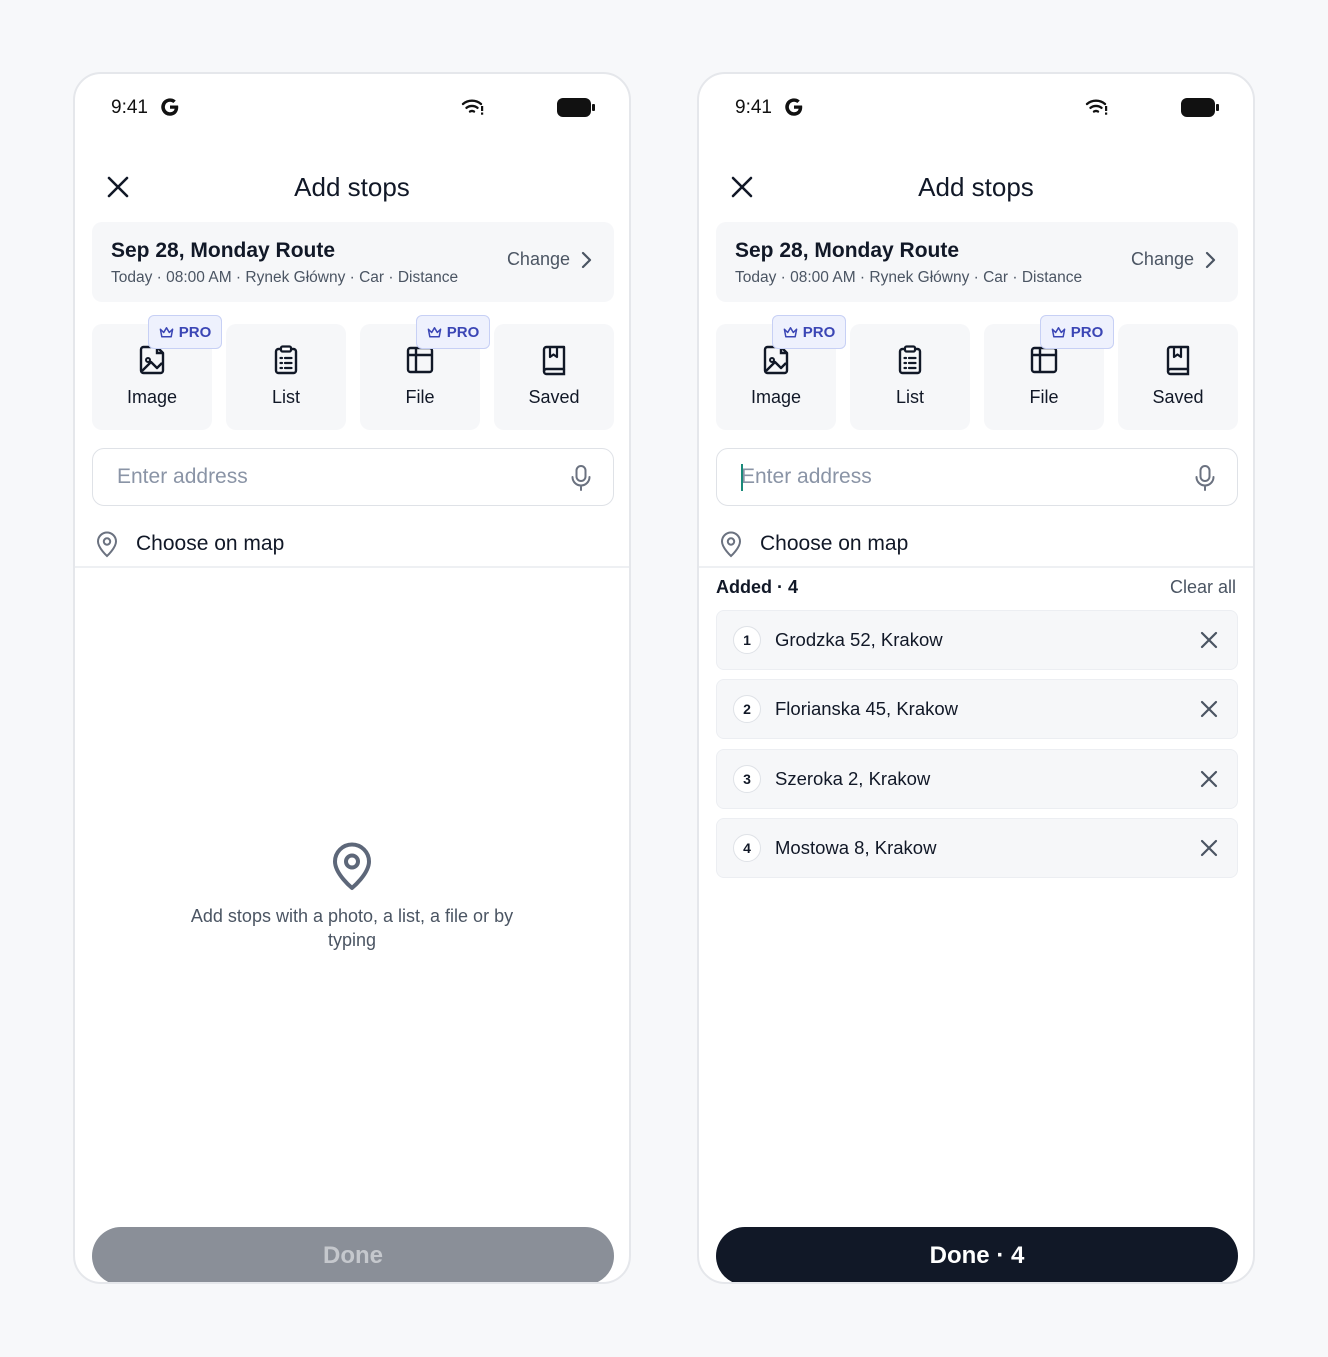 This screenshot has height=1357, width=1328. I want to click on stop-item: 3 Szeroka 2, Krakow, so click(977, 779).